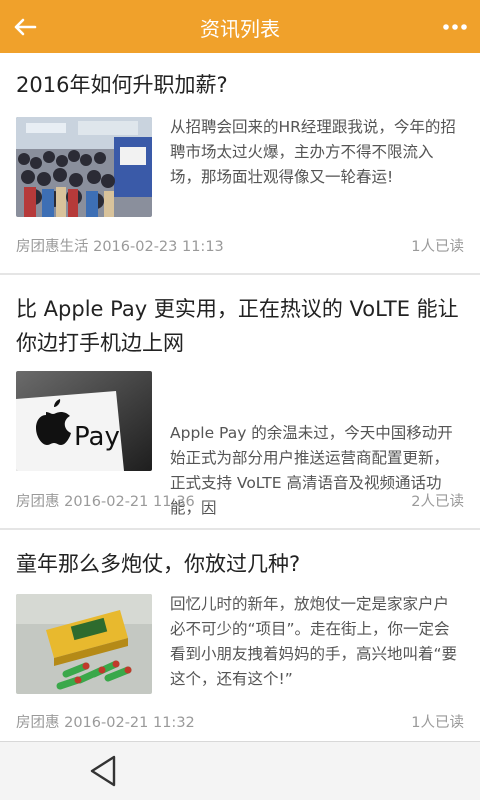  I want to click on app-bar: 资讯列表, so click(240, 26).